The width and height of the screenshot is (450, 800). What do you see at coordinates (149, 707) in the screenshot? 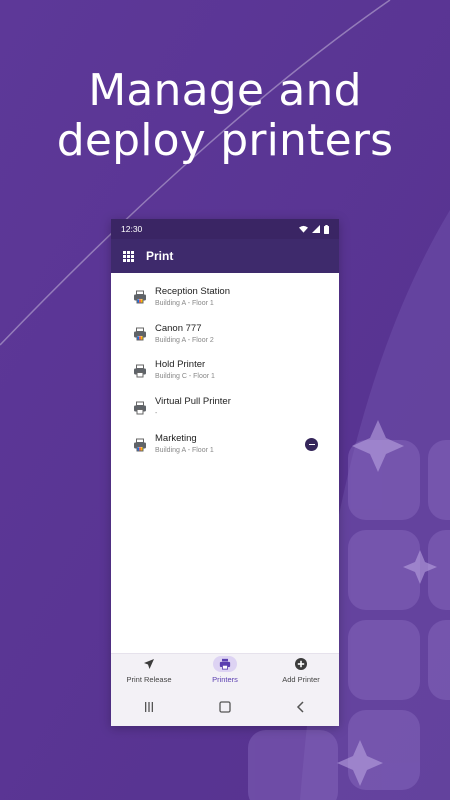
I see `recents-icon` at bounding box center [149, 707].